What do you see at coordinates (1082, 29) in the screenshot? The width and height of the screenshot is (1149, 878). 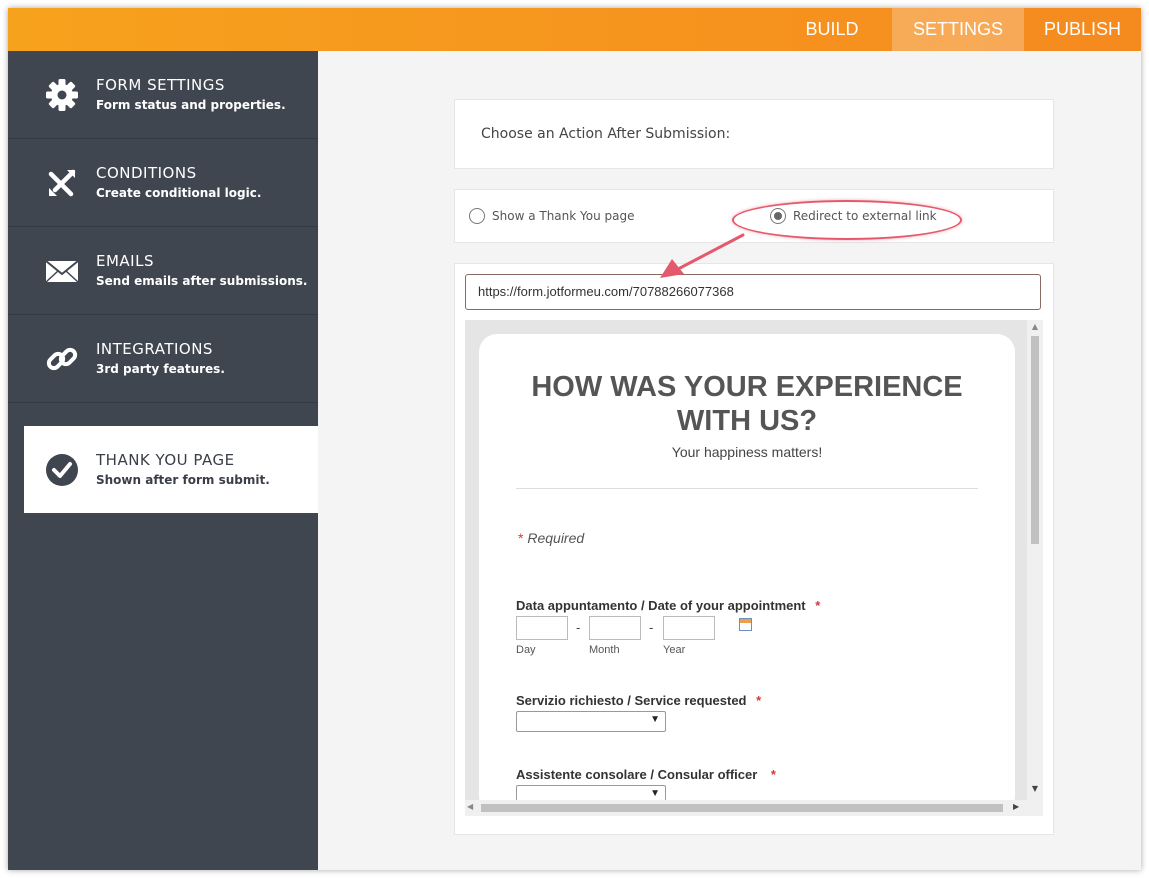 I see `nav-publish-tab: PUBLISH` at bounding box center [1082, 29].